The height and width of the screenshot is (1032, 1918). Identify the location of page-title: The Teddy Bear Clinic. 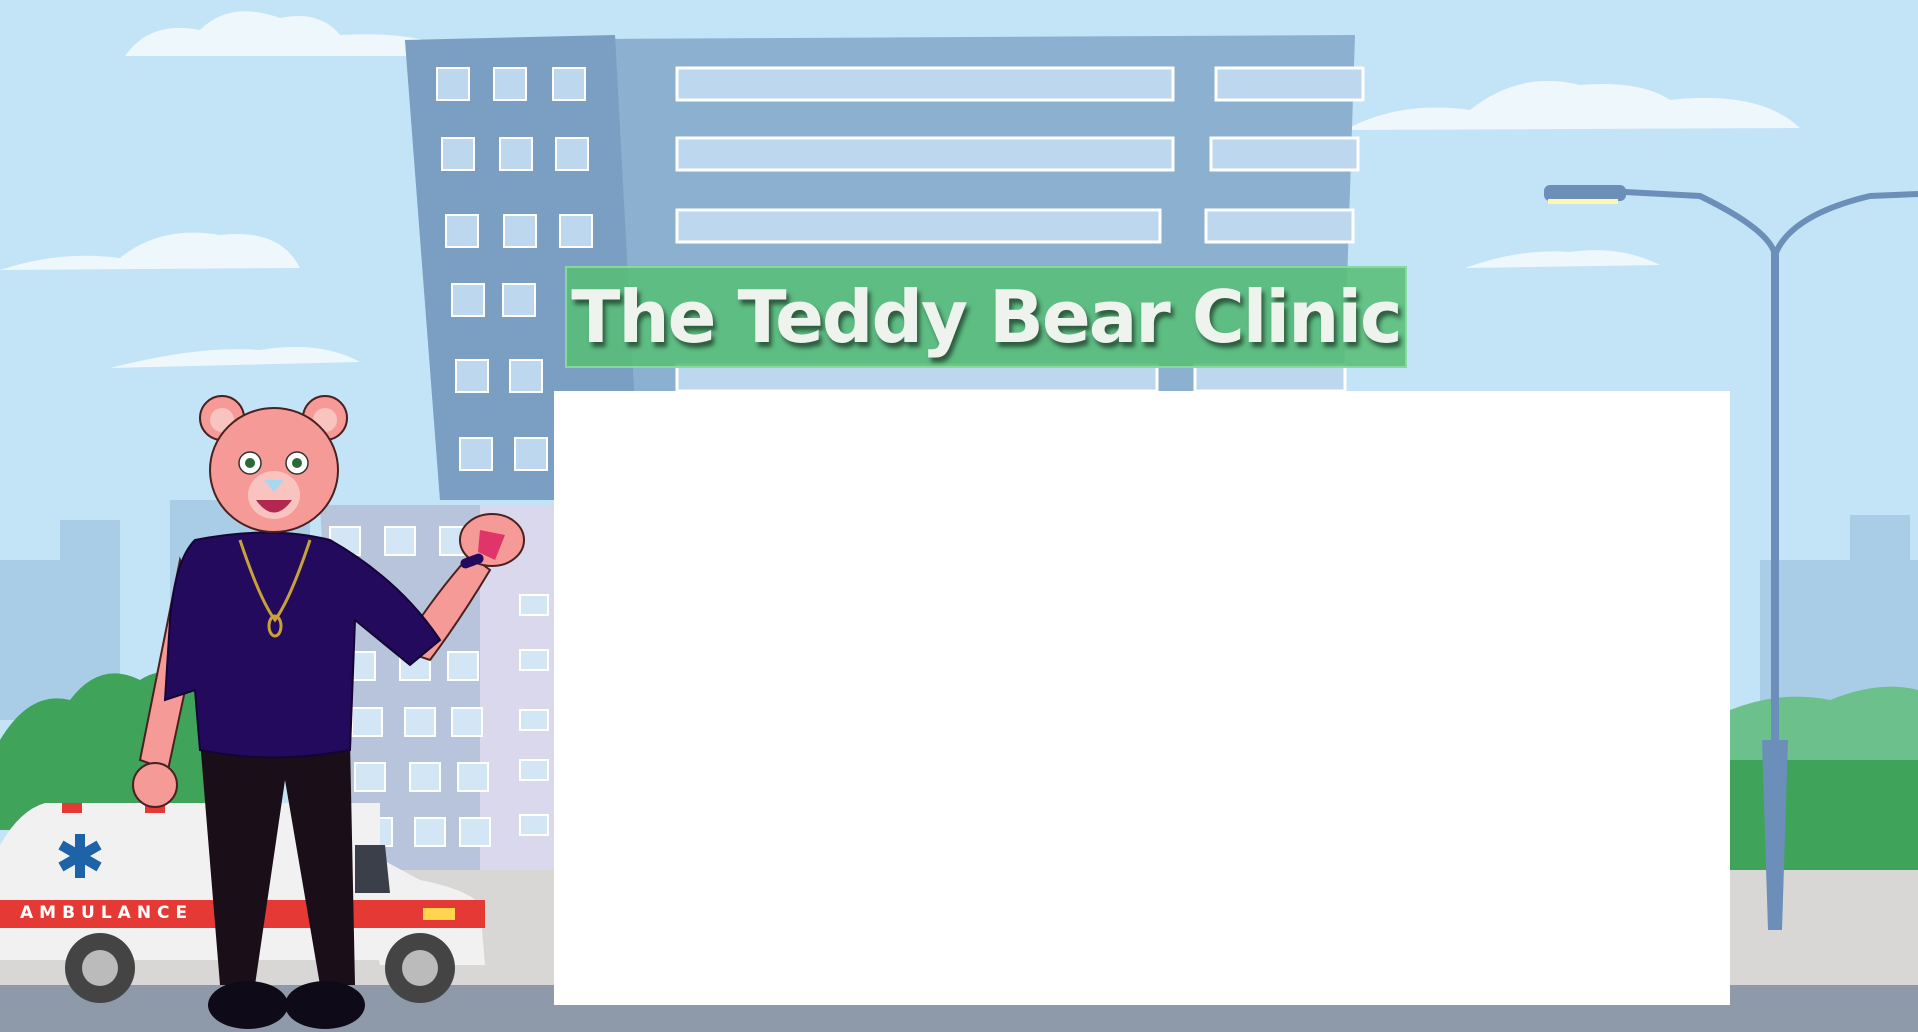
(986, 317).